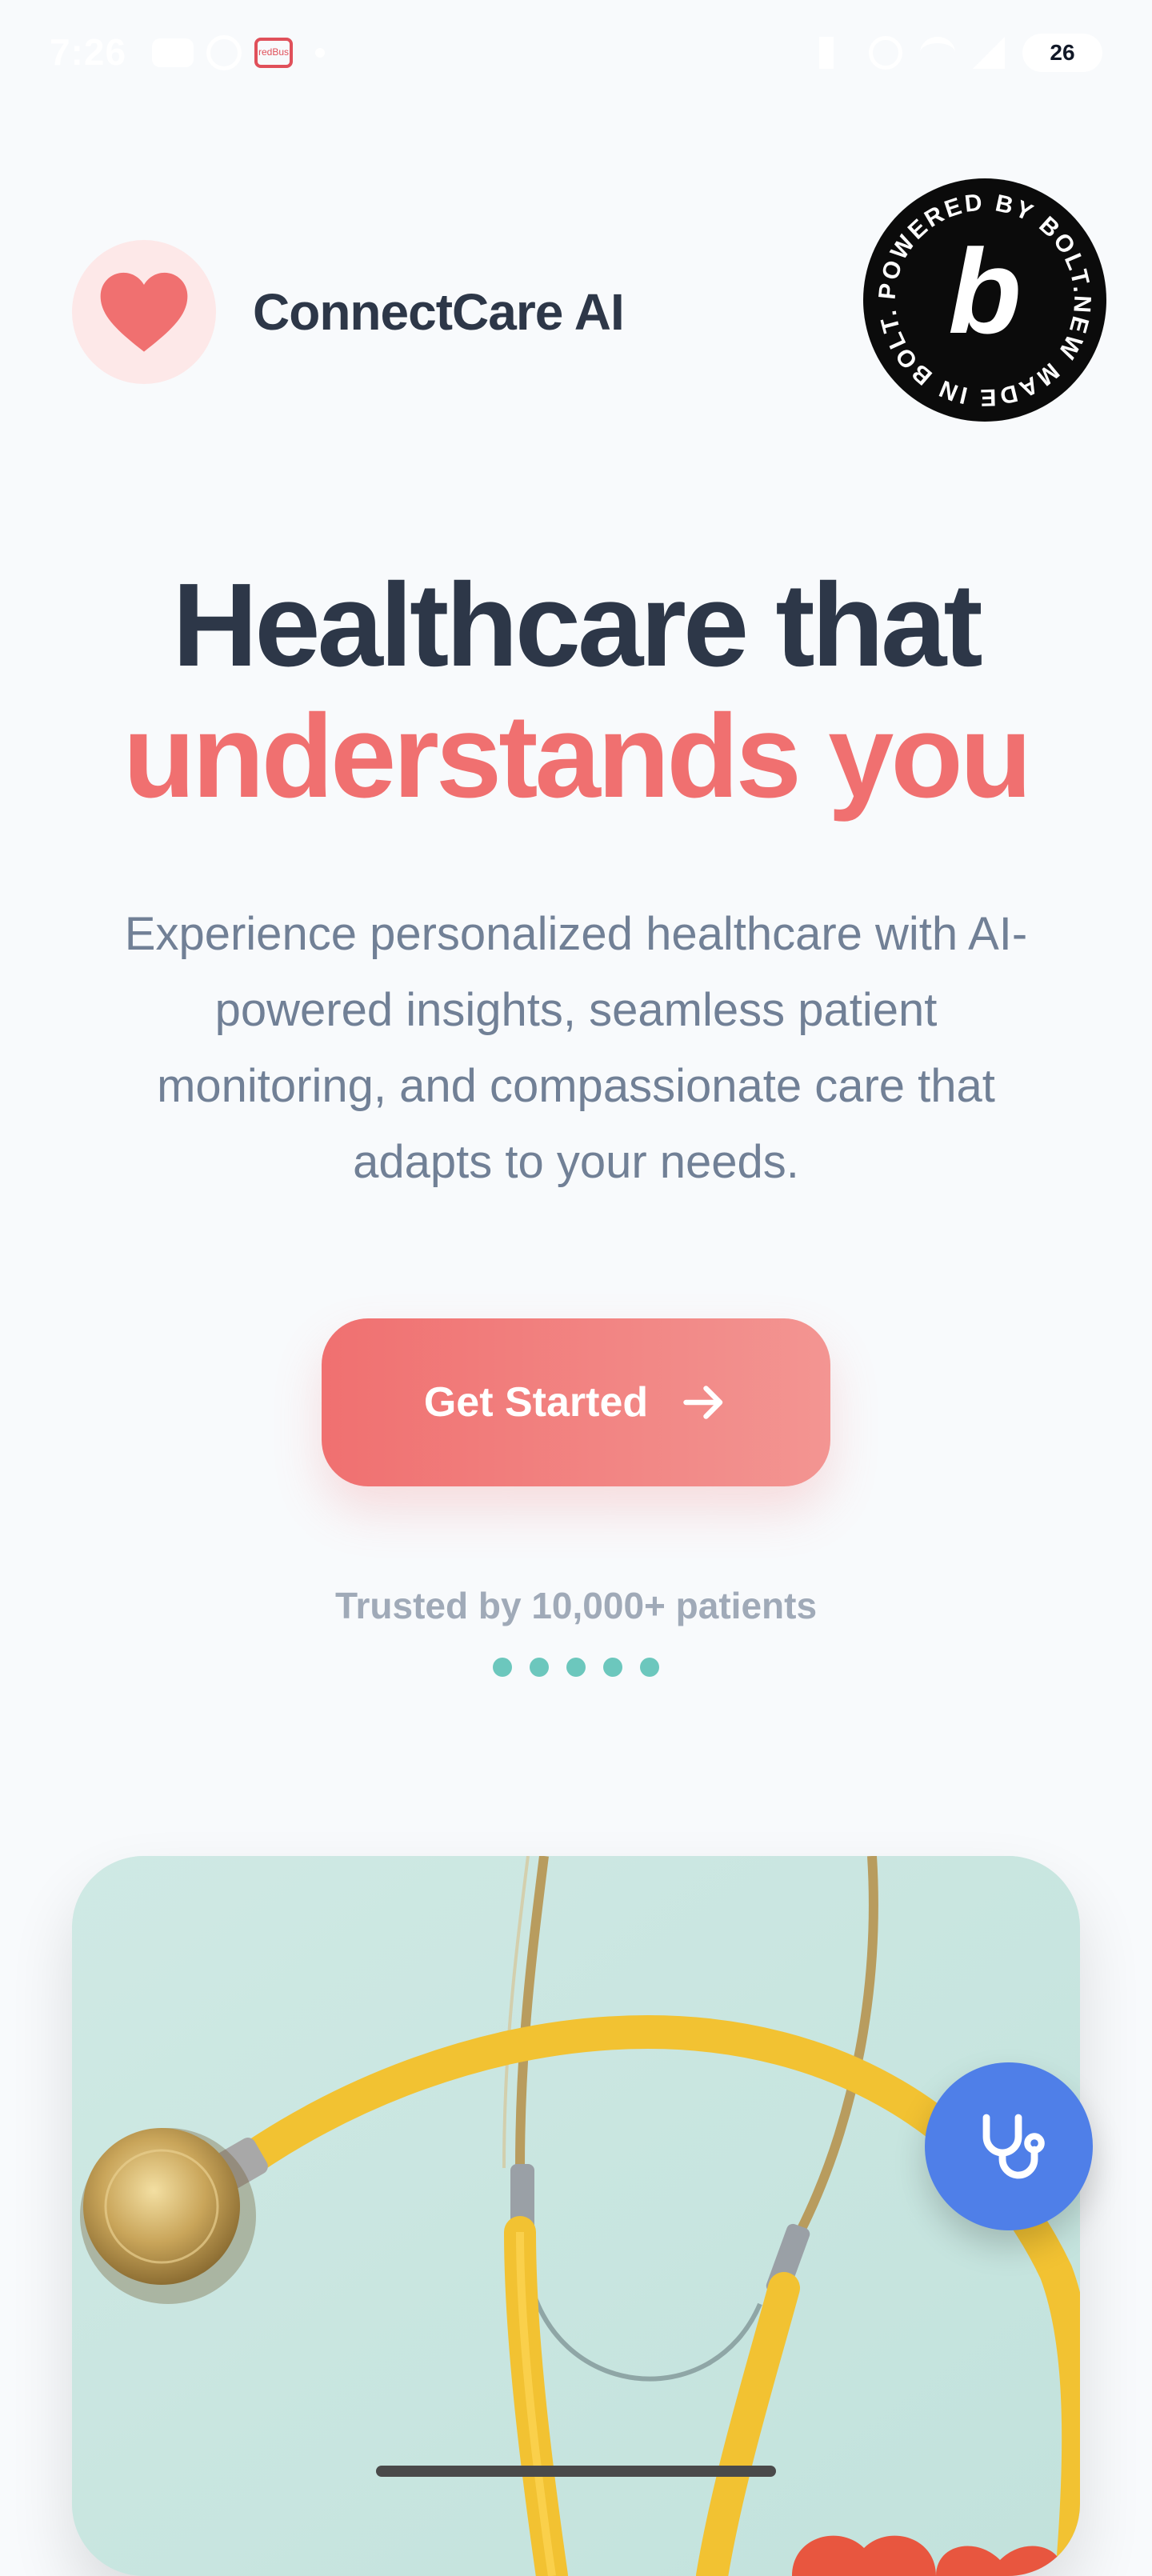 The width and height of the screenshot is (1152, 2576). I want to click on battery-icon: 26, so click(1062, 53).